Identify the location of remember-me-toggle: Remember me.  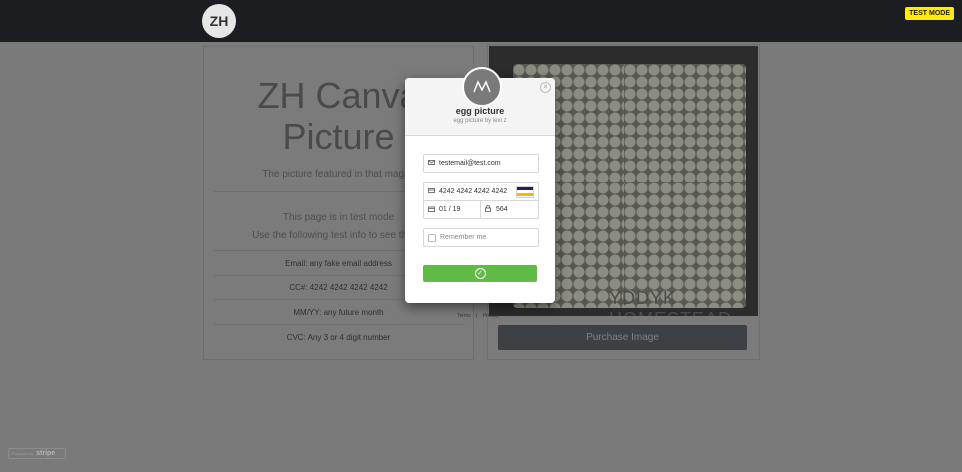
(481, 237).